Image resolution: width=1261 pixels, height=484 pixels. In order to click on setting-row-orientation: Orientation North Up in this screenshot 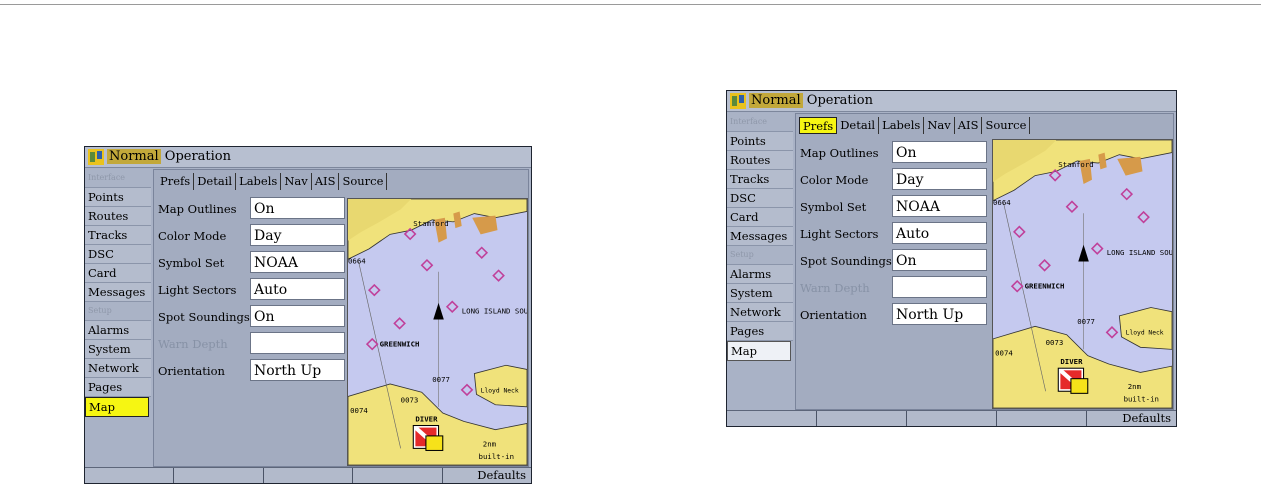, I will do `click(893, 315)`.